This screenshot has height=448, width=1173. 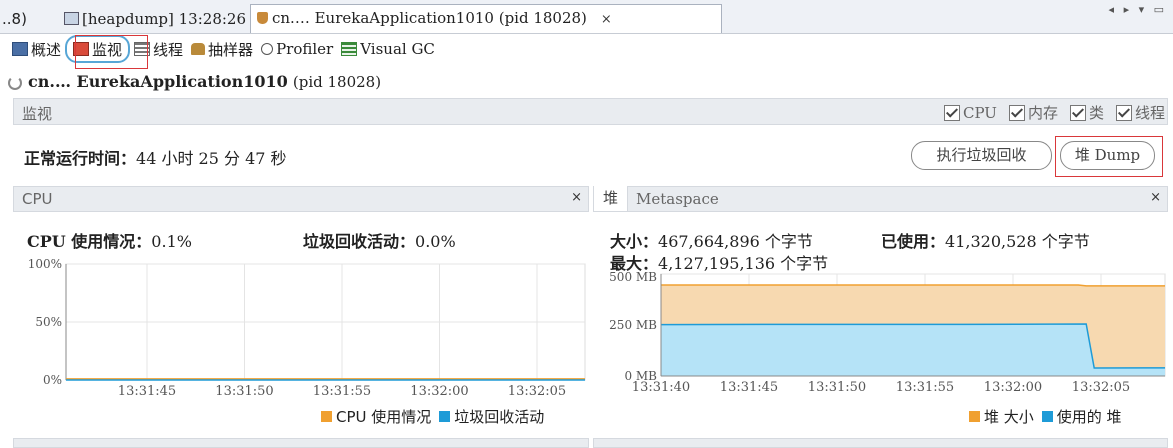 I want to click on profiler-button: Profiler, so click(x=297, y=49).